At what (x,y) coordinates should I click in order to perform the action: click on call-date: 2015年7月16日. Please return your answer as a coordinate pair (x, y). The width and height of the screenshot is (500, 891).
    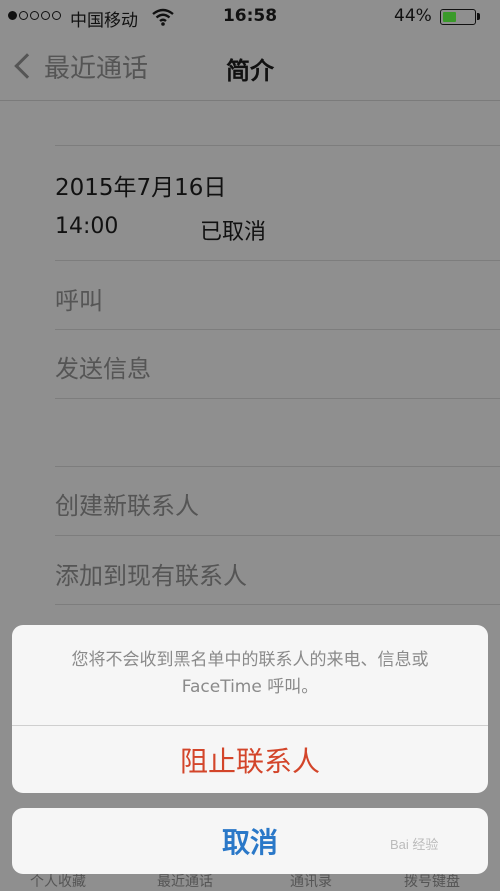
    Looking at the image, I should click on (141, 188).